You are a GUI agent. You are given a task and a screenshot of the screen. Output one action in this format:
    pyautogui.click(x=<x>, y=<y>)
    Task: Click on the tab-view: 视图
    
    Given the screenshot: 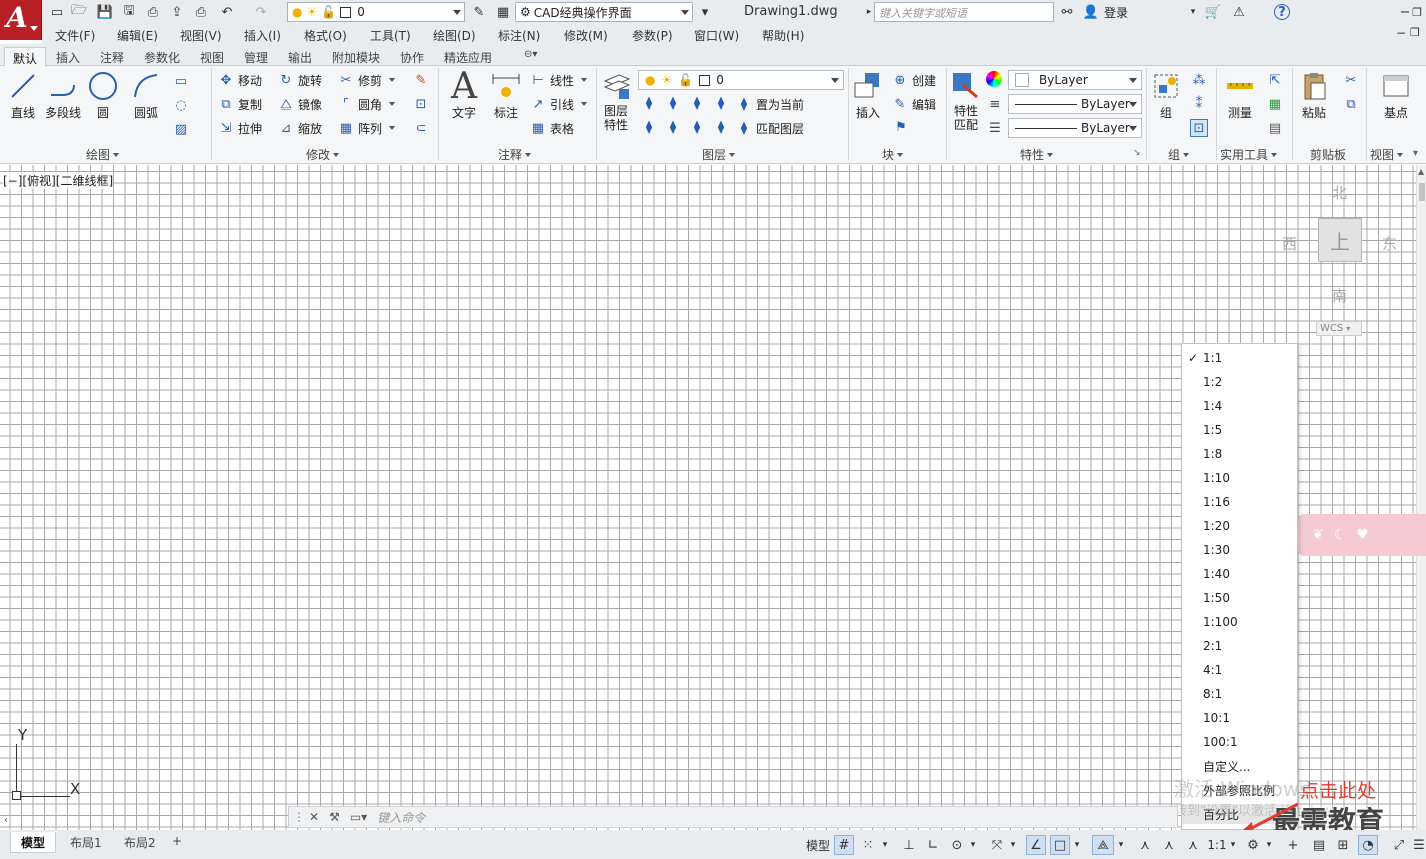 What is the action you would take?
    pyautogui.click(x=212, y=56)
    